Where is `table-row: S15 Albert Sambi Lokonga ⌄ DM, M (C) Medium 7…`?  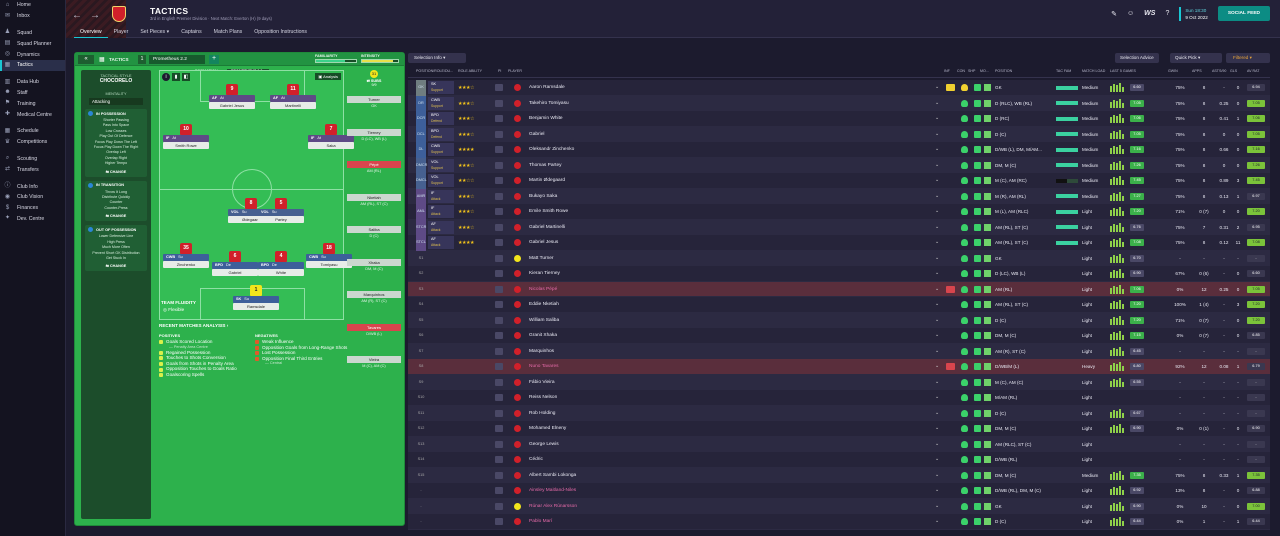
table-row: S15 Albert Sambi Lokonga ⌄ DM, M (C) Medium 7… is located at coordinates (839, 475).